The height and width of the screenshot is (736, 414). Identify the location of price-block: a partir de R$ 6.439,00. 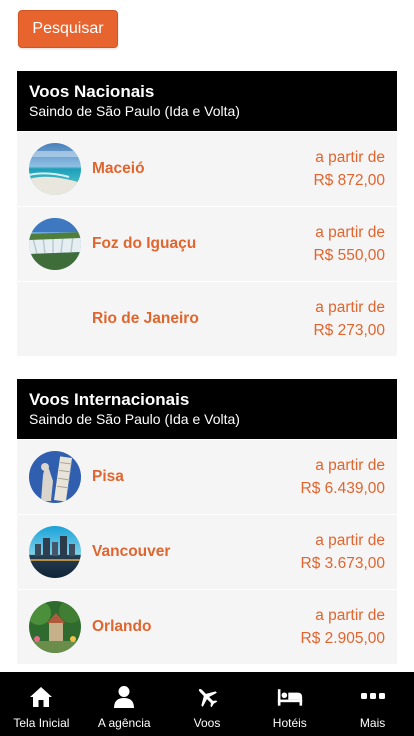
(343, 477).